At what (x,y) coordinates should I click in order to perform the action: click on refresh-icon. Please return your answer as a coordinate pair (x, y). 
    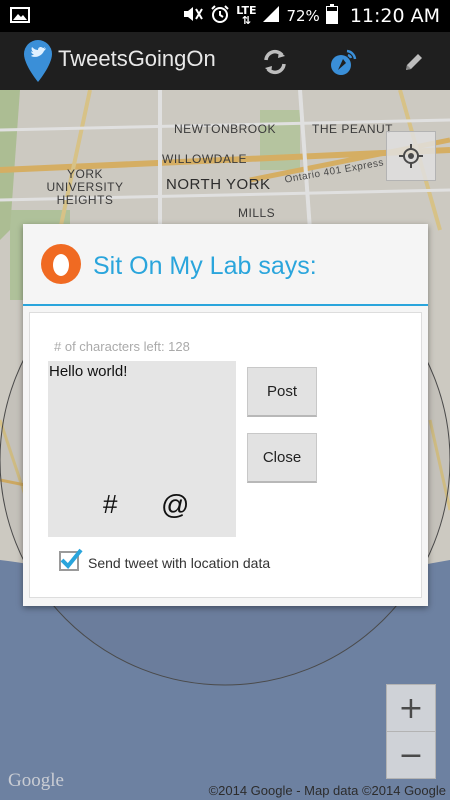
    Looking at the image, I should click on (275, 62).